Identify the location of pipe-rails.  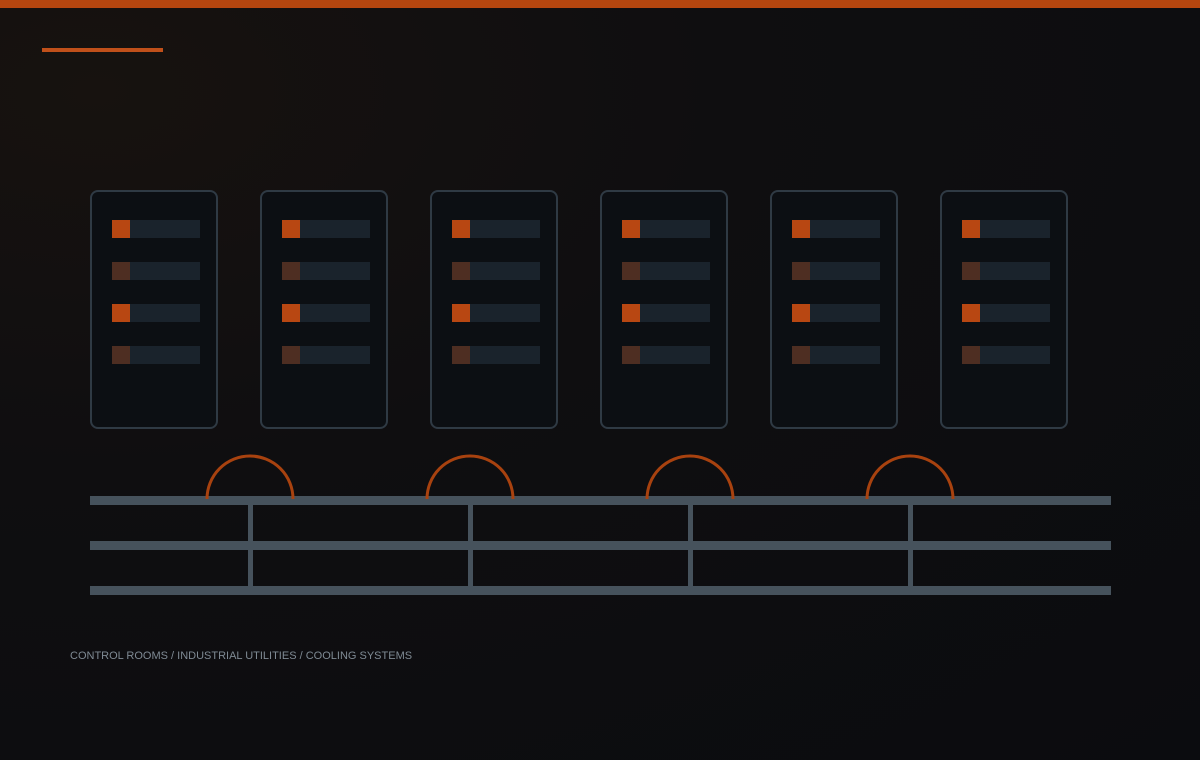
(600, 545).